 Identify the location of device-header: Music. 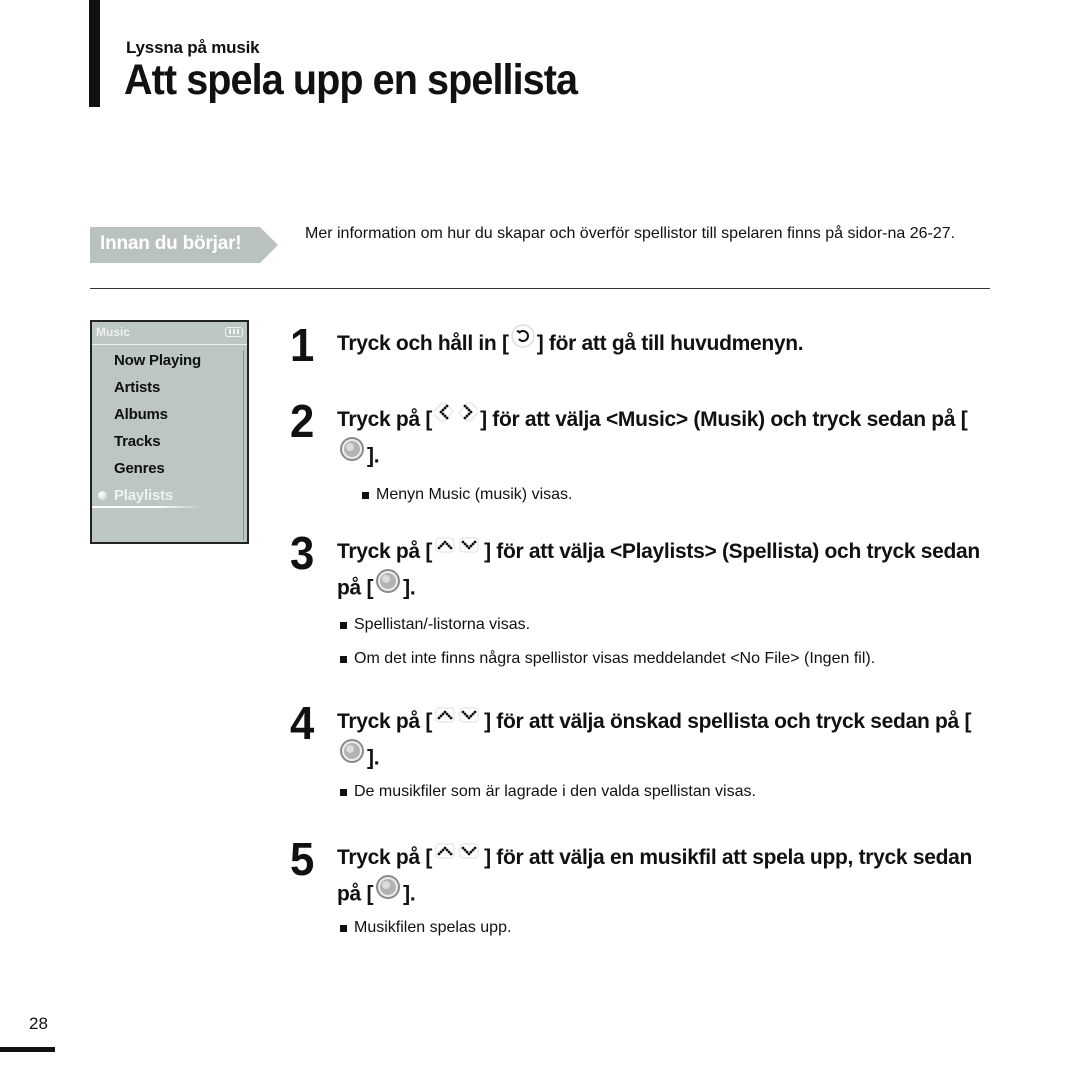
(169, 333).